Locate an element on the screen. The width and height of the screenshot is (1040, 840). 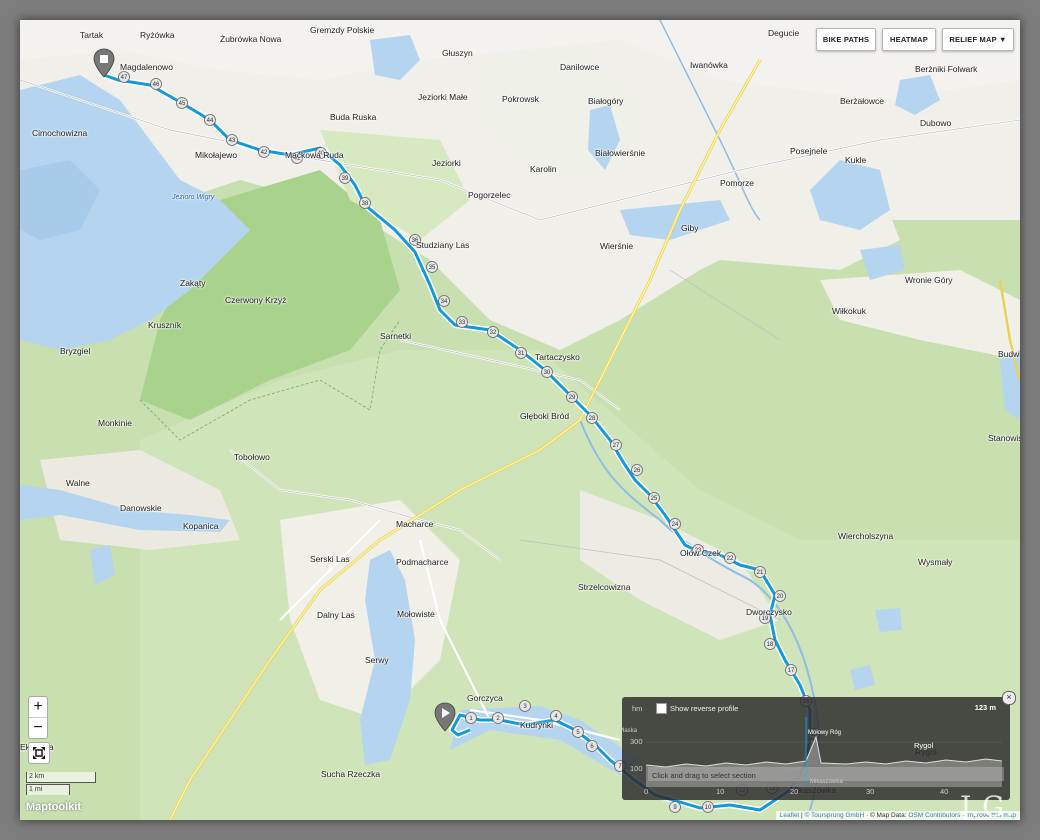
place-label-jezioro-wigry: Jezioro Wigry is located at coordinates (193, 197).